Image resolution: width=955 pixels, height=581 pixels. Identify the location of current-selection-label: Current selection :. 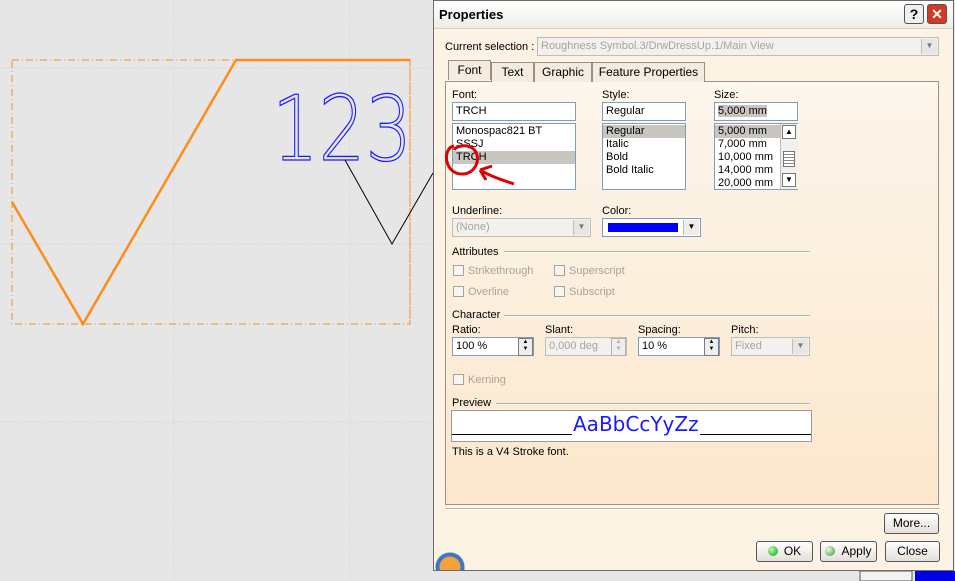
(490, 47).